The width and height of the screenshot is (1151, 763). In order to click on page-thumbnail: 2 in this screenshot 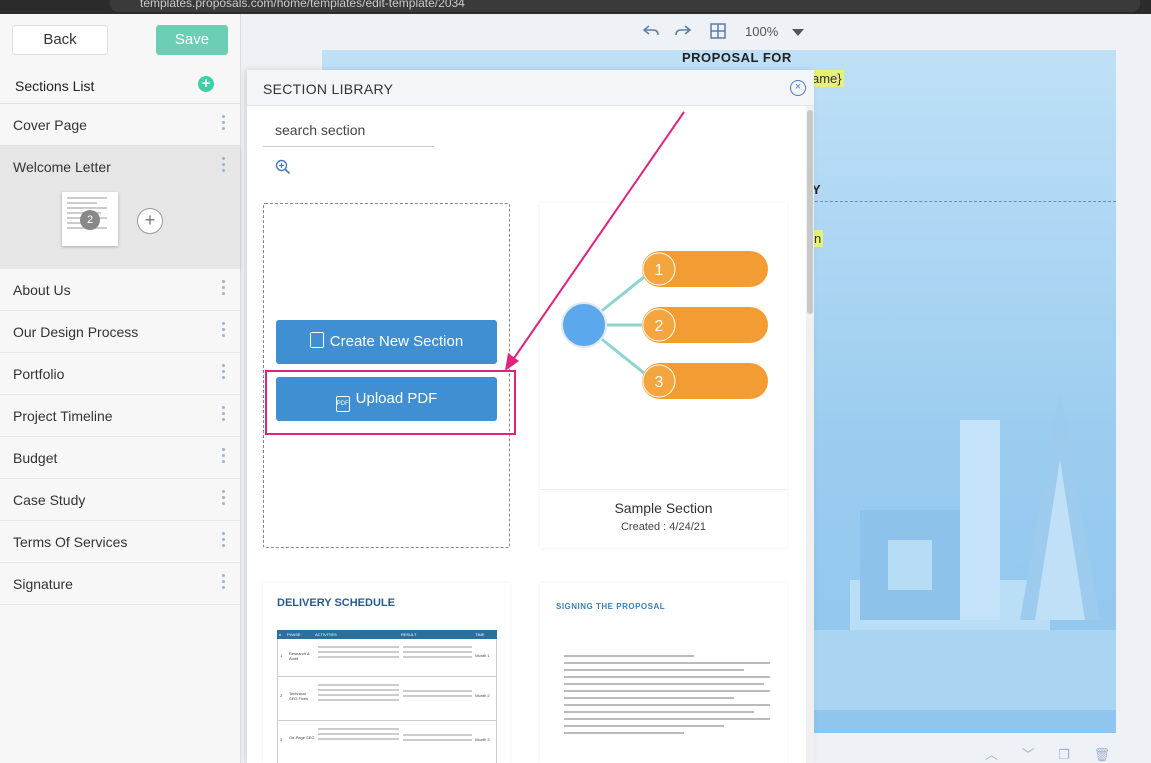, I will do `click(90, 219)`.